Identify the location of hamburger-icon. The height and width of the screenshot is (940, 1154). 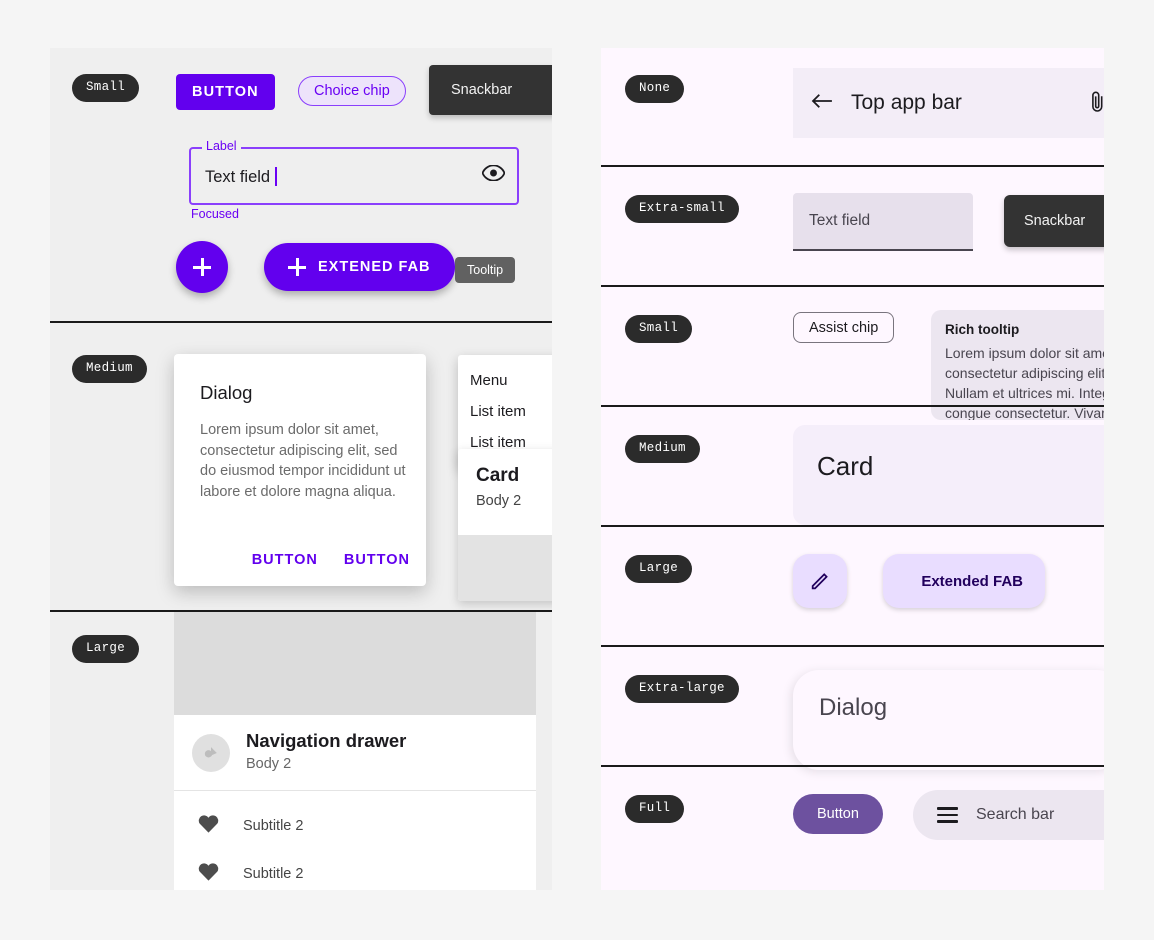
(947, 814).